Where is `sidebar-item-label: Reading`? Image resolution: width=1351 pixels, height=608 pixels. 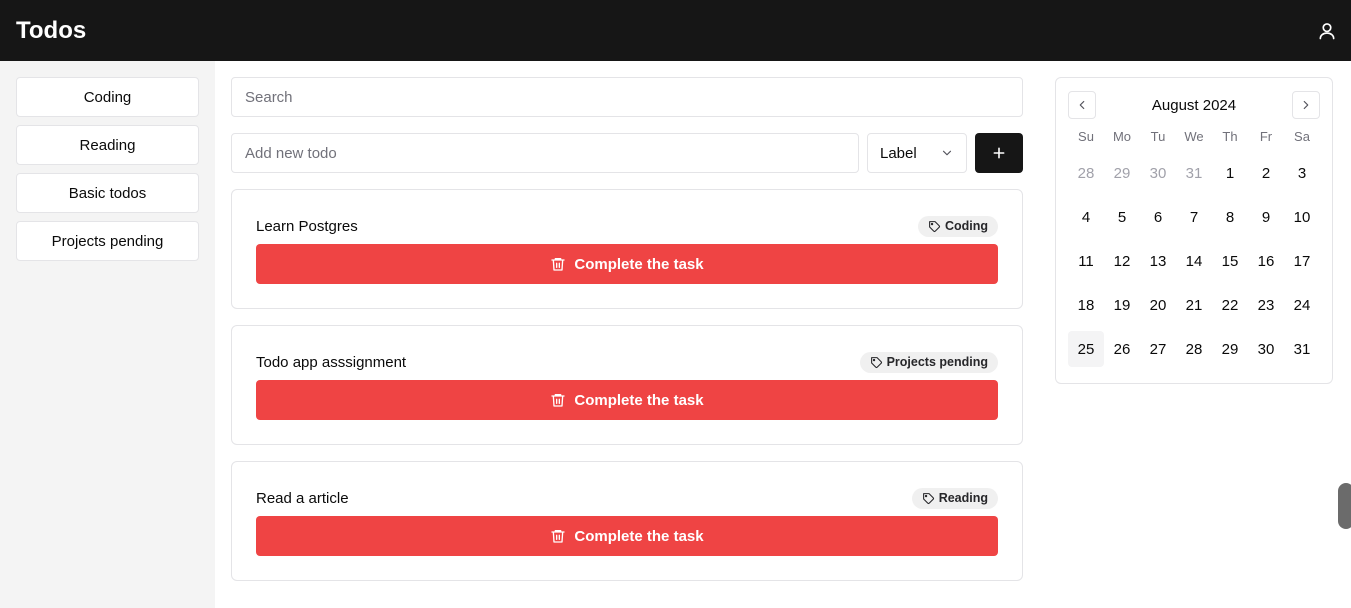
sidebar-item-label: Reading is located at coordinates (107, 145).